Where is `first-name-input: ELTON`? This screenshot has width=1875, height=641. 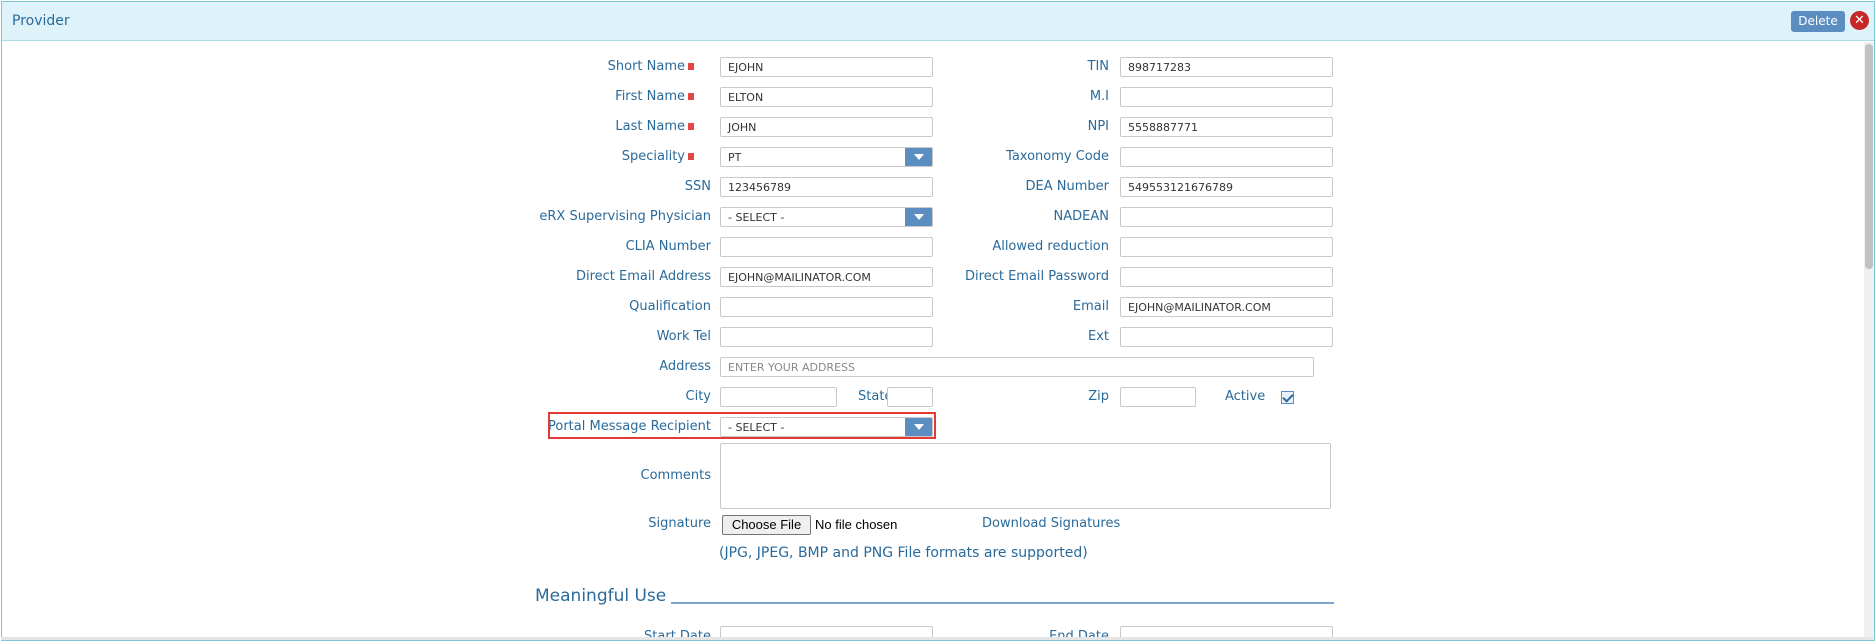
first-name-input: ELTON is located at coordinates (826, 97).